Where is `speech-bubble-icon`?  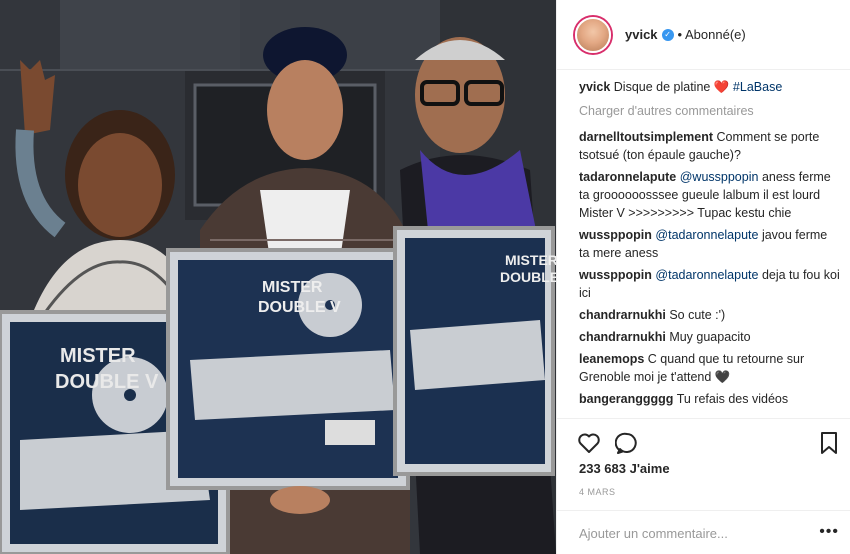 speech-bubble-icon is located at coordinates (626, 445).